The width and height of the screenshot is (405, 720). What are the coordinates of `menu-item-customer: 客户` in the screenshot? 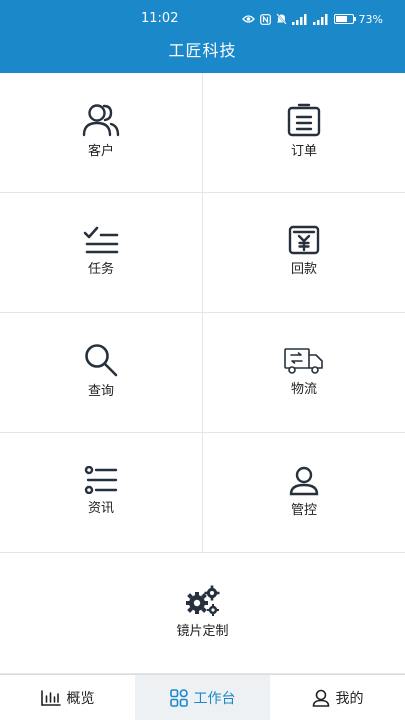 It's located at (101, 132).